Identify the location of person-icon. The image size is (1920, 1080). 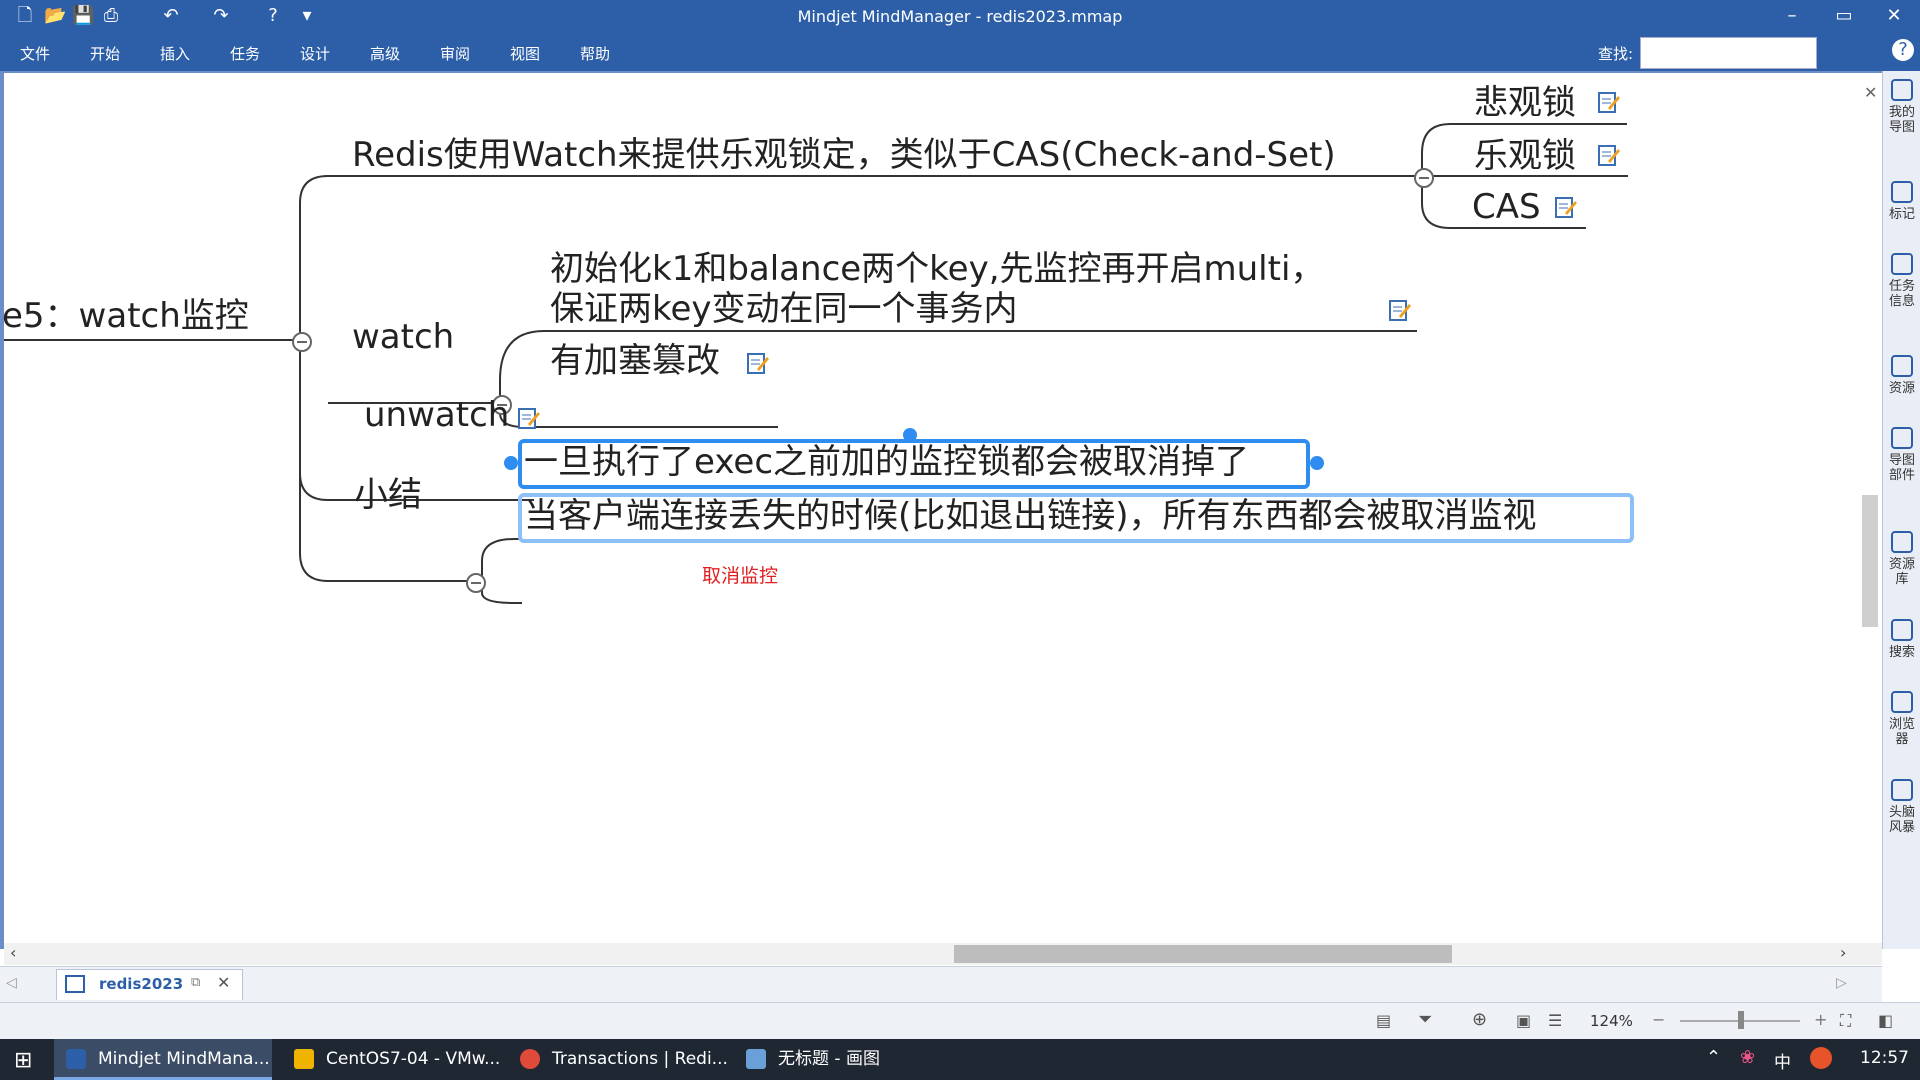
(1902, 366).